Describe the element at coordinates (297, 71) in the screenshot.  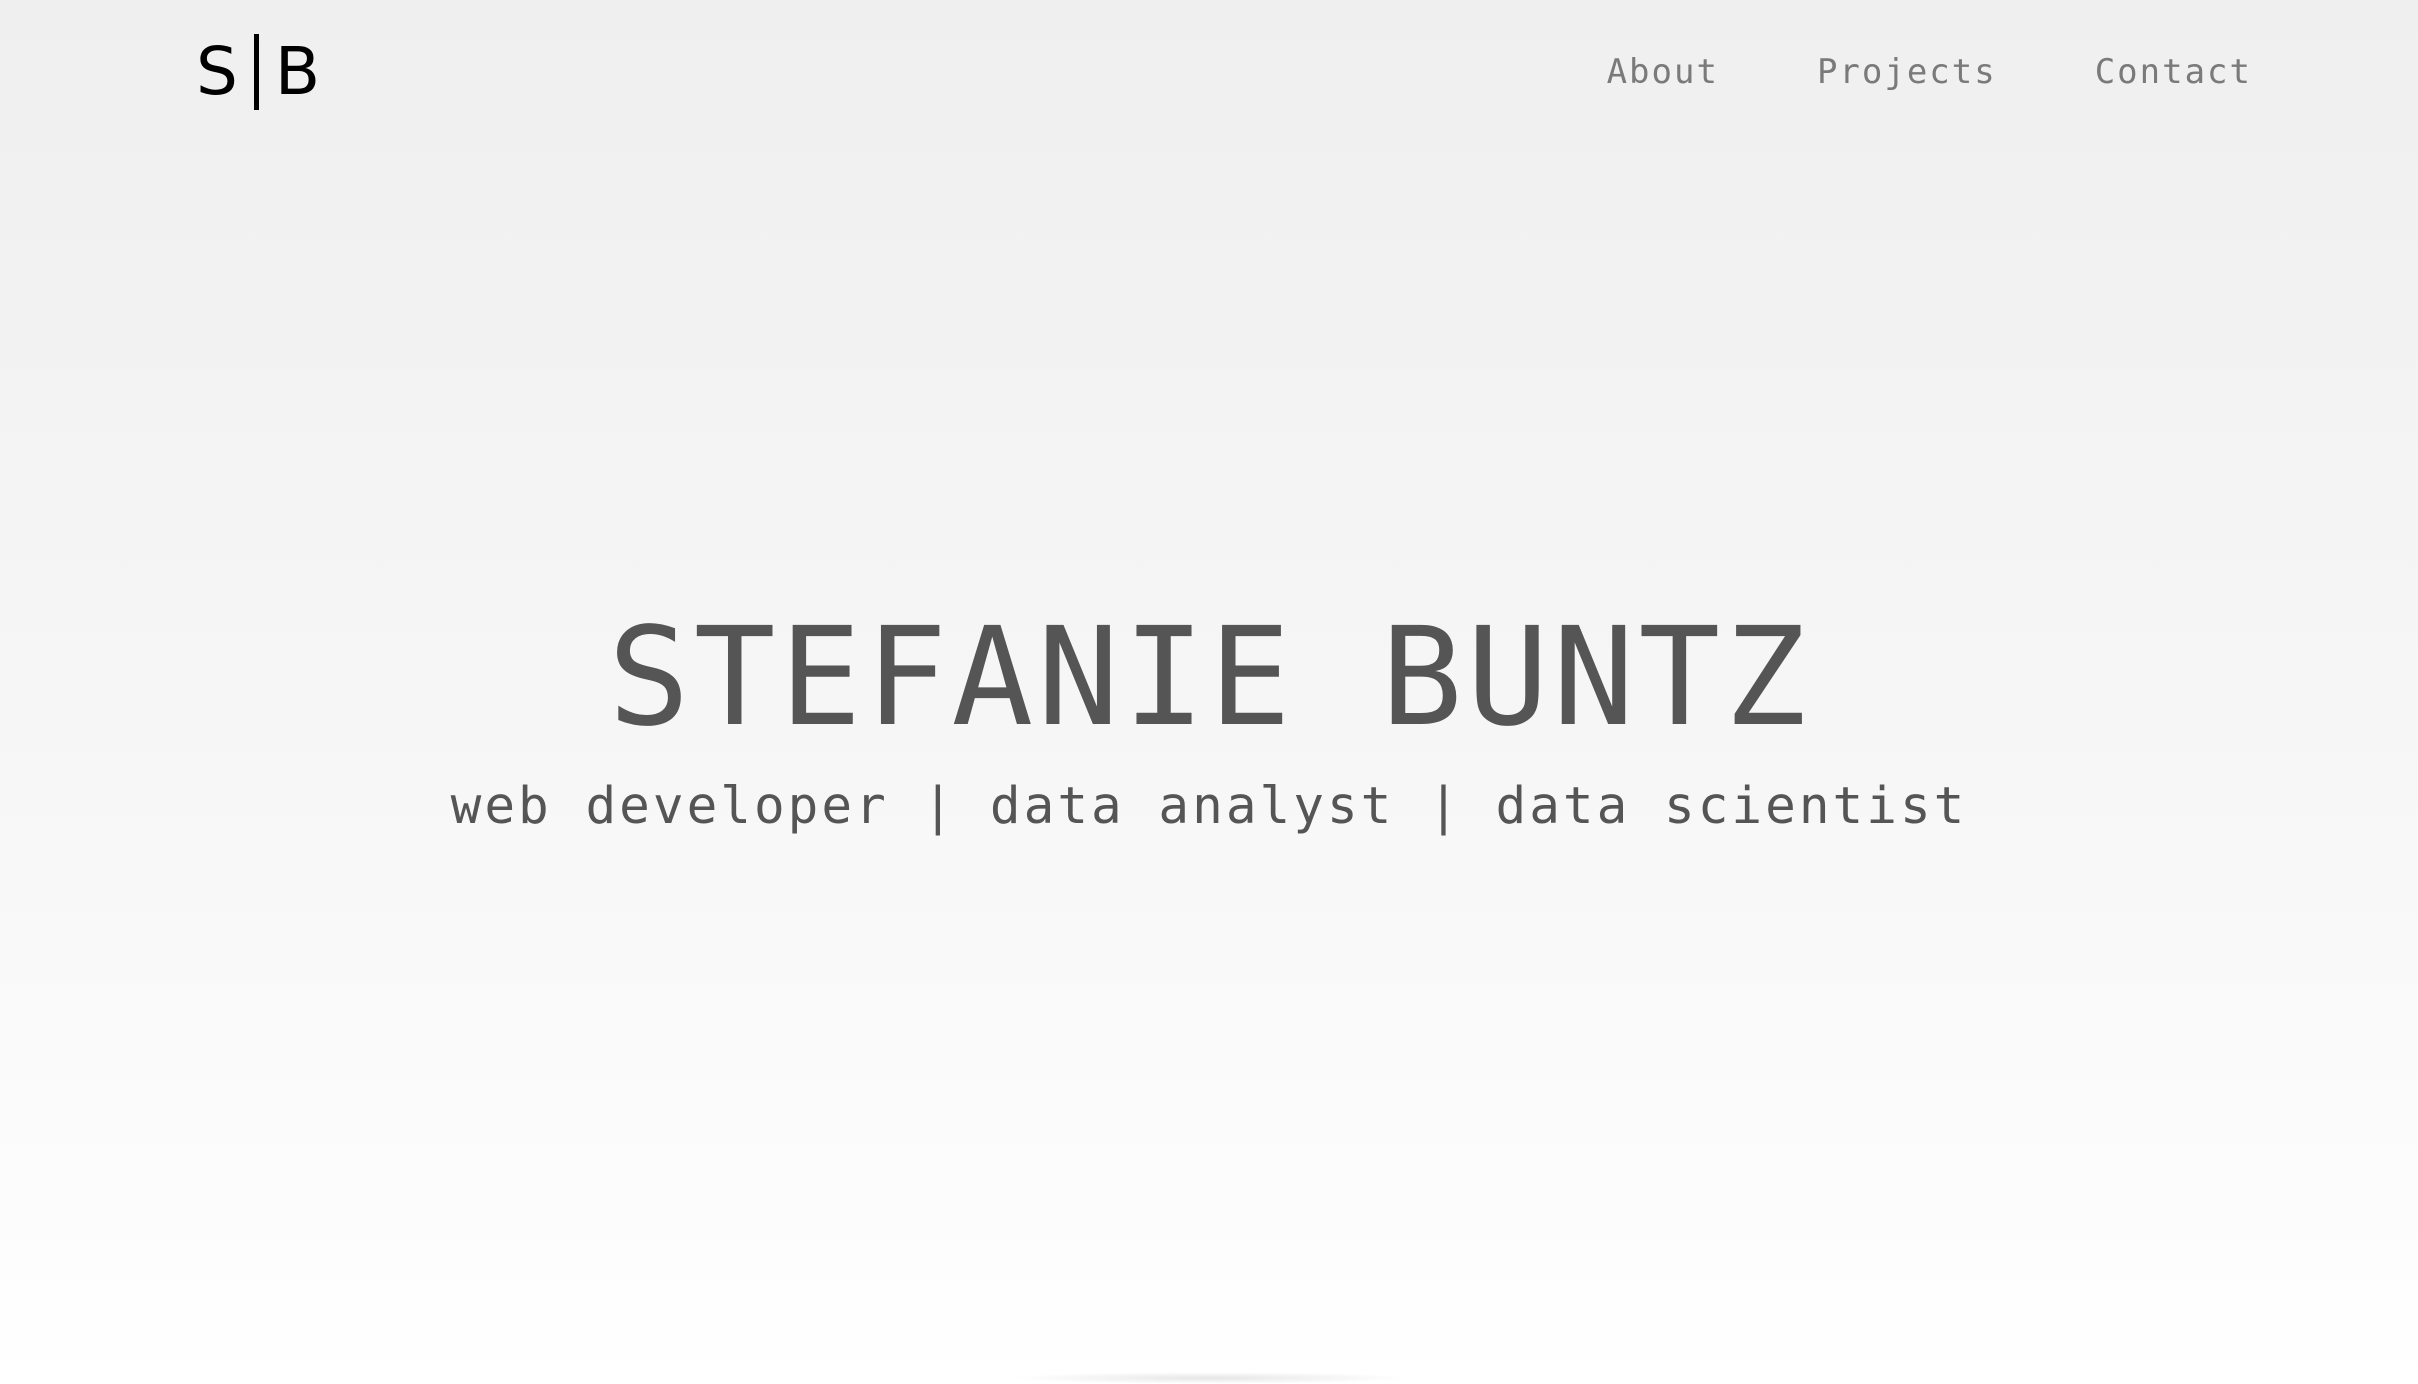
I see `logo-letter-right: B` at that location.